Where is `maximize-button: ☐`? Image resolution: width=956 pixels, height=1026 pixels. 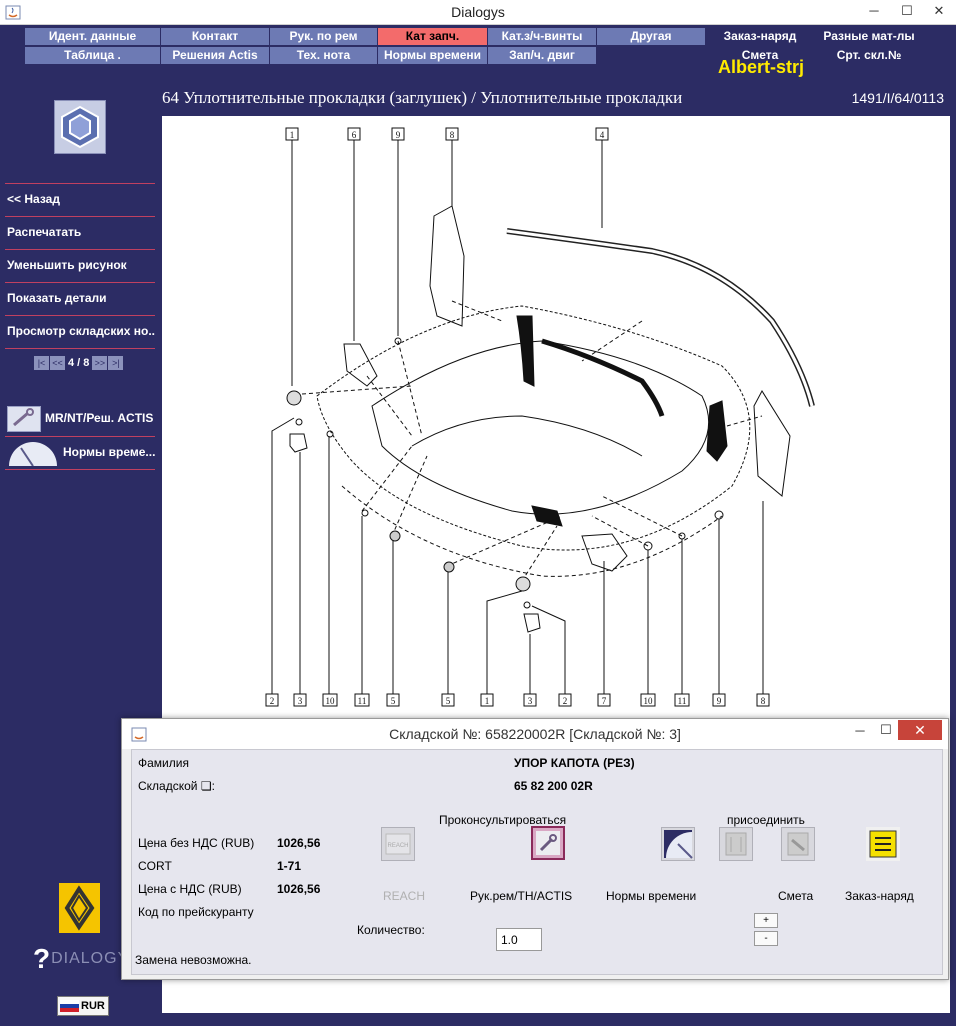
maximize-button: ☐ is located at coordinates (907, 11).